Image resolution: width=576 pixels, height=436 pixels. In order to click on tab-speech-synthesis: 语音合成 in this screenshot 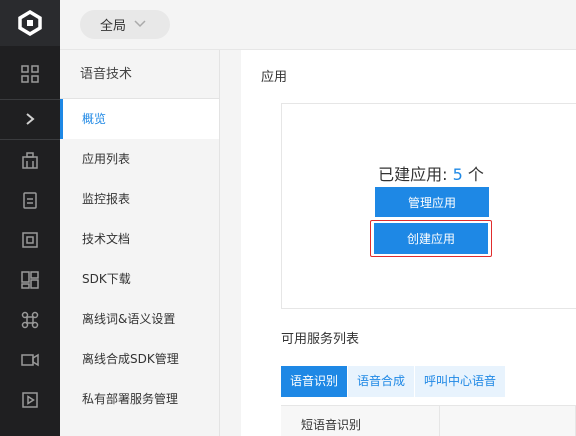, I will do `click(381, 381)`.